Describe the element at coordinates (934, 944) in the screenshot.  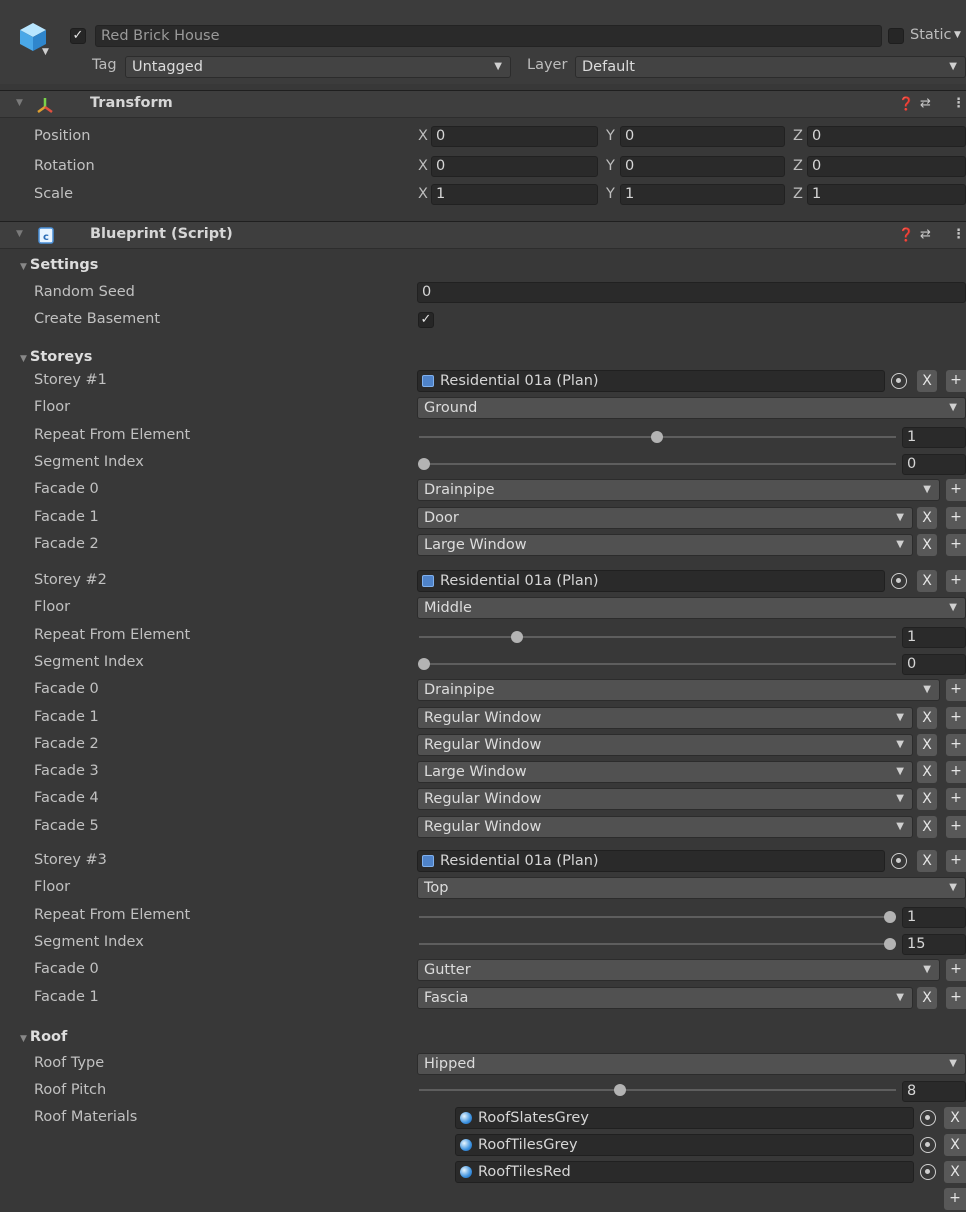
I see `segment-index-field: 15` at that location.